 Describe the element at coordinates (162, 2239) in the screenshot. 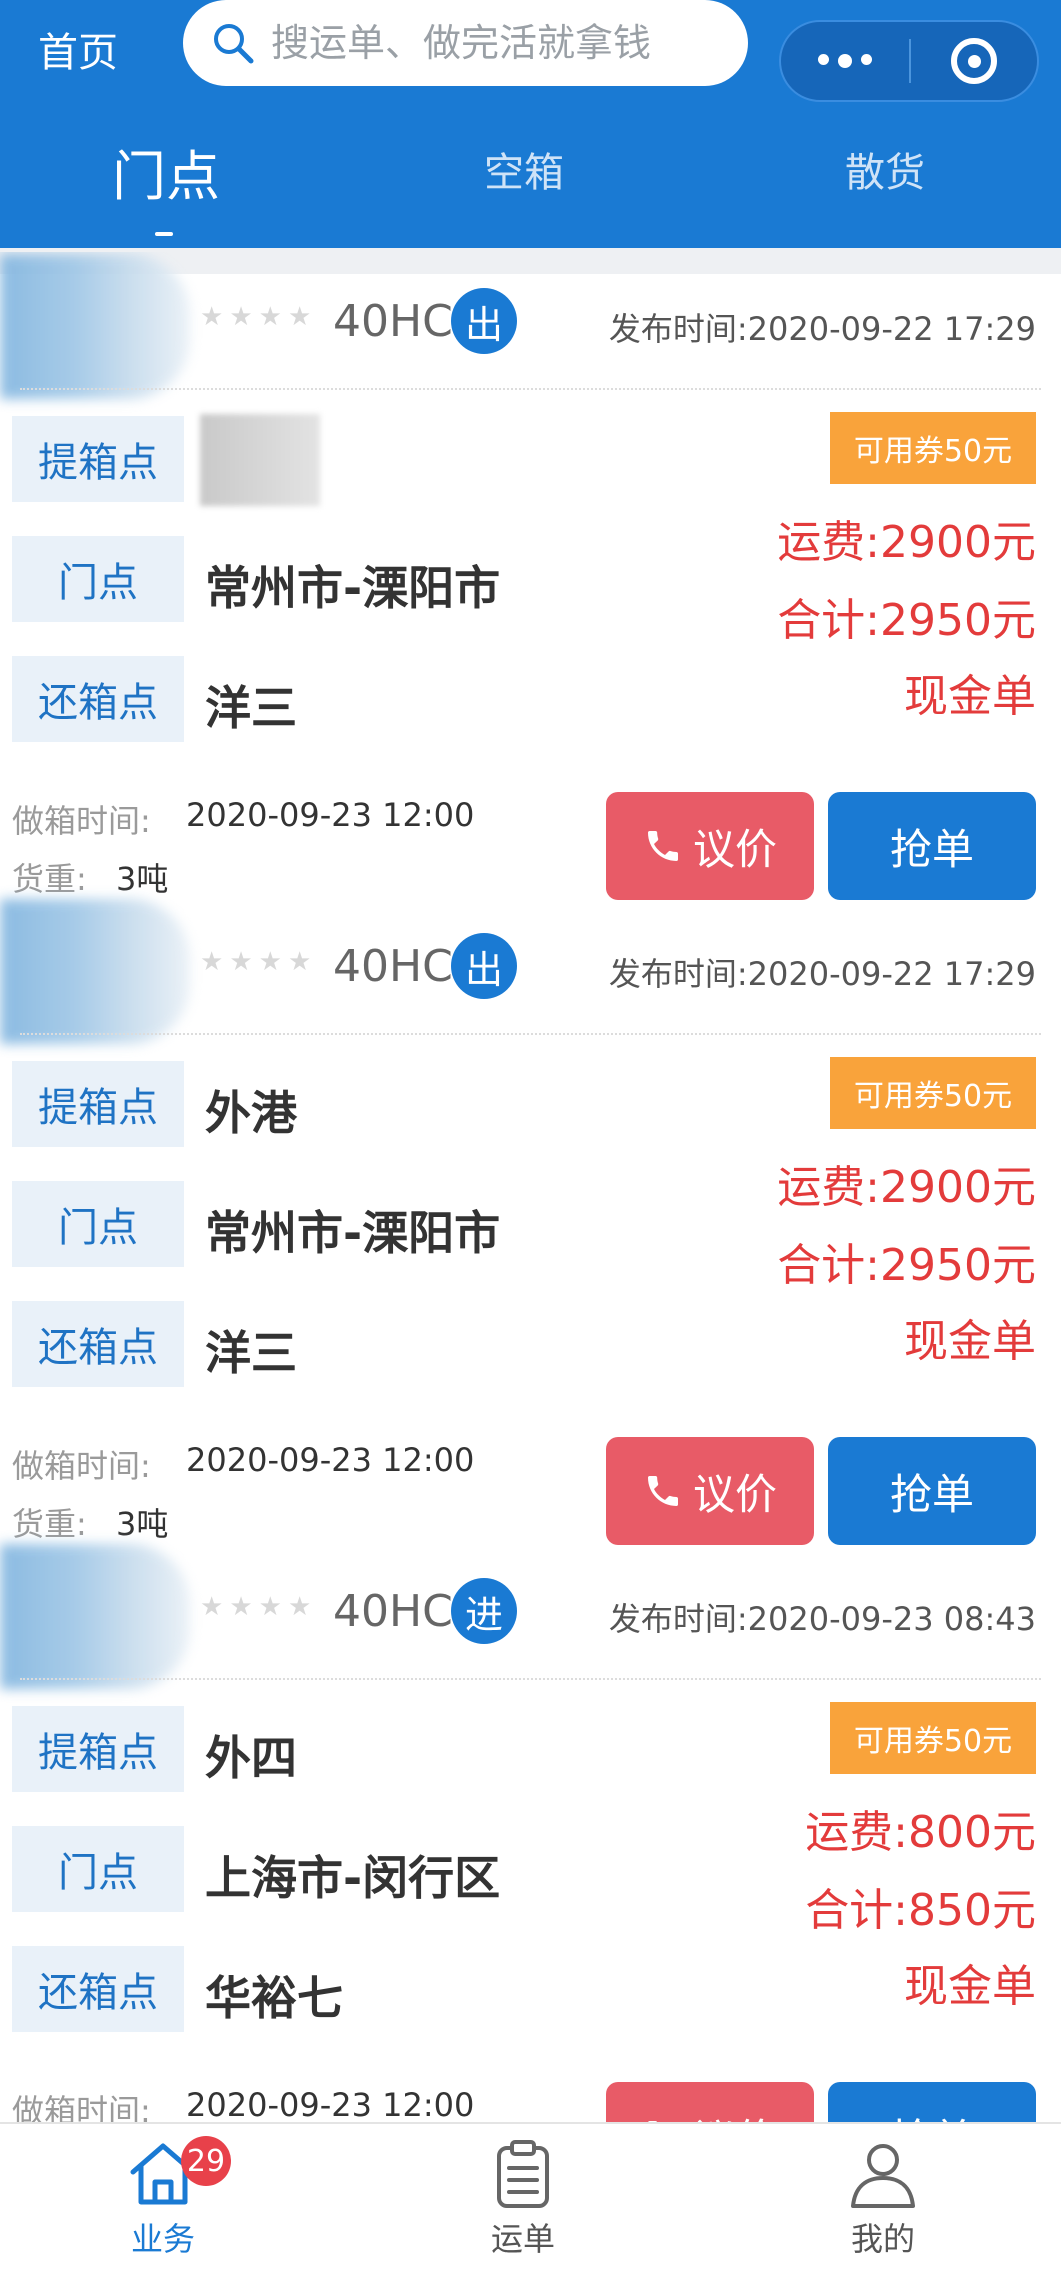

I see `tabbar-label: 业务` at that location.